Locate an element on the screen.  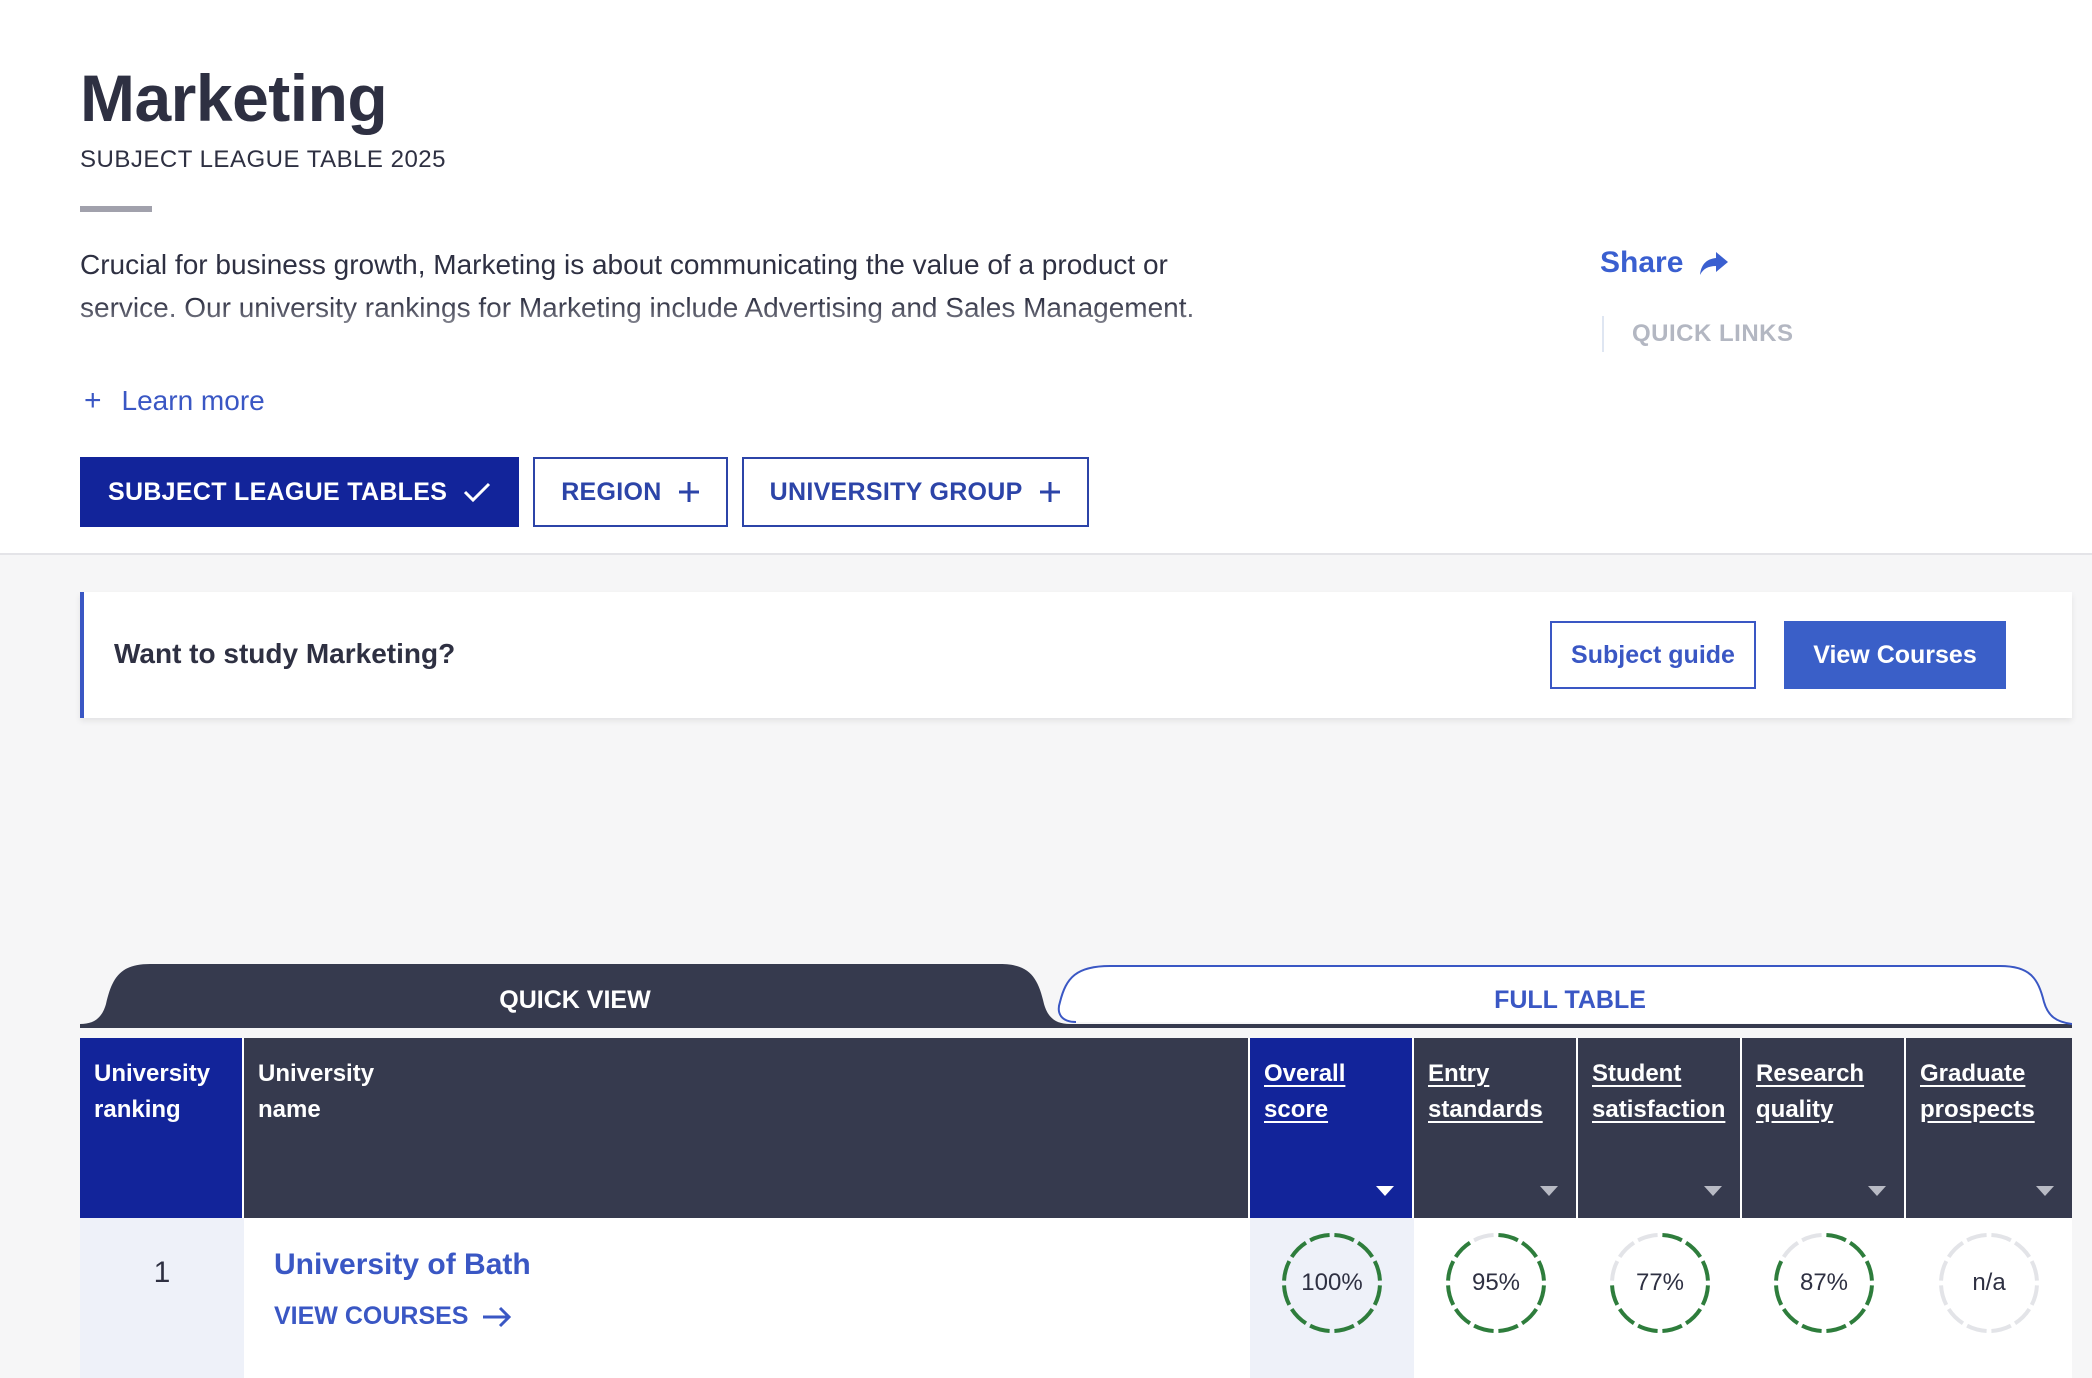
score-ring: 87% is located at coordinates (1824, 1283).